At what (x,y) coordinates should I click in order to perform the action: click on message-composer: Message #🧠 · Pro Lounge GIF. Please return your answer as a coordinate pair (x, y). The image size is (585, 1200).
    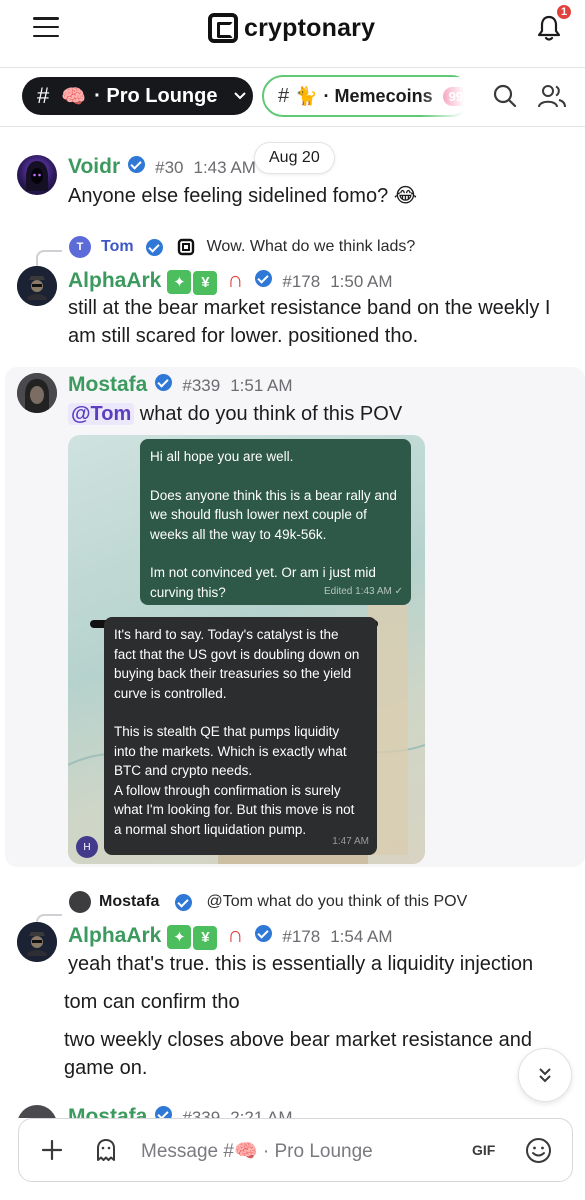
    Looking at the image, I should click on (295, 1150).